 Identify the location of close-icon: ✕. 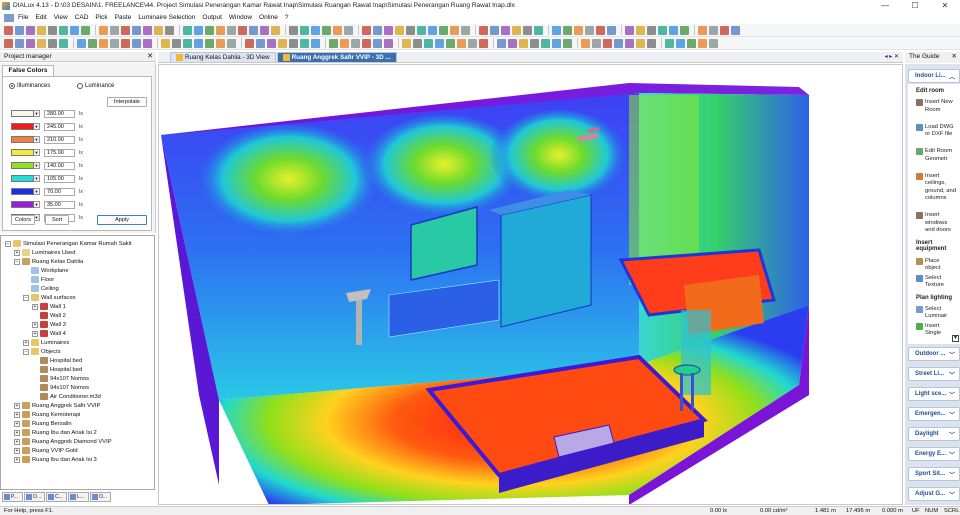
(954, 57).